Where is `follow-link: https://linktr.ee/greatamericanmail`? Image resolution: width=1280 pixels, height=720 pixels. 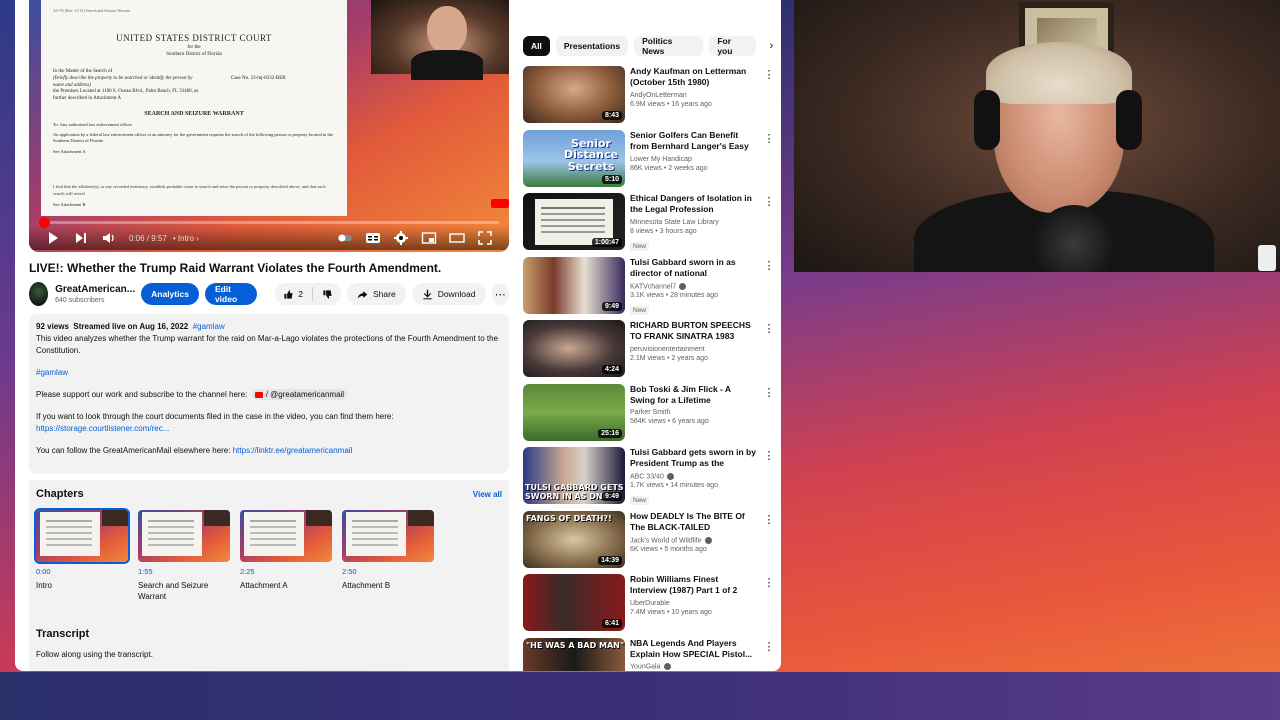
follow-link: https://linktr.ee/greatamericanmail is located at coordinates (293, 450).